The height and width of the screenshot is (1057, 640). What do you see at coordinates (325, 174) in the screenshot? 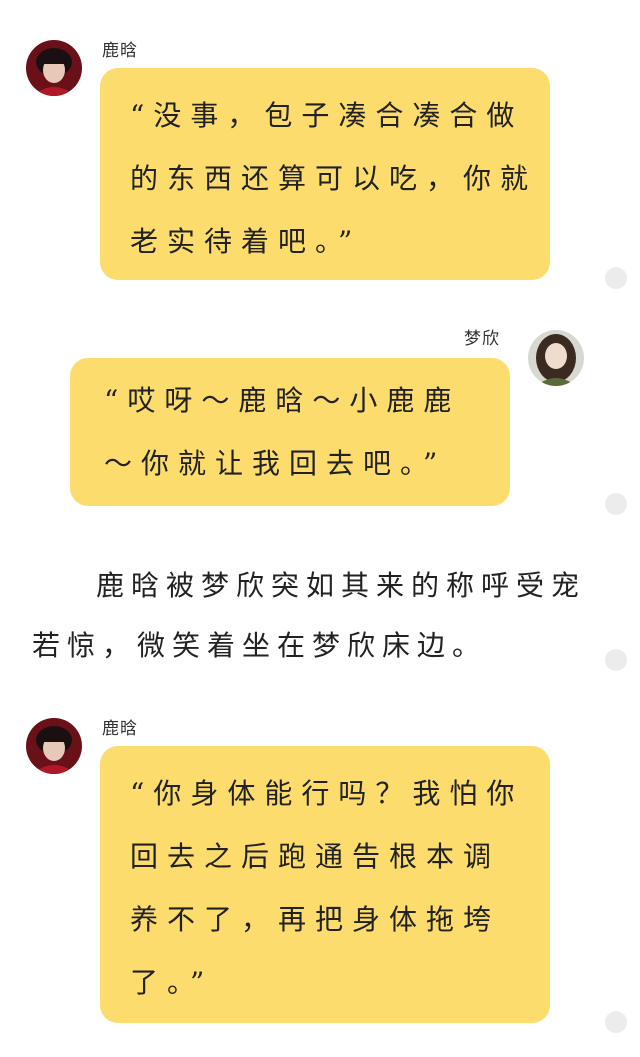
I see `message-bubble-1: “没事，包子凑合凑合做 的东西还算可以吃，你就 老实待着吧。”` at bounding box center [325, 174].